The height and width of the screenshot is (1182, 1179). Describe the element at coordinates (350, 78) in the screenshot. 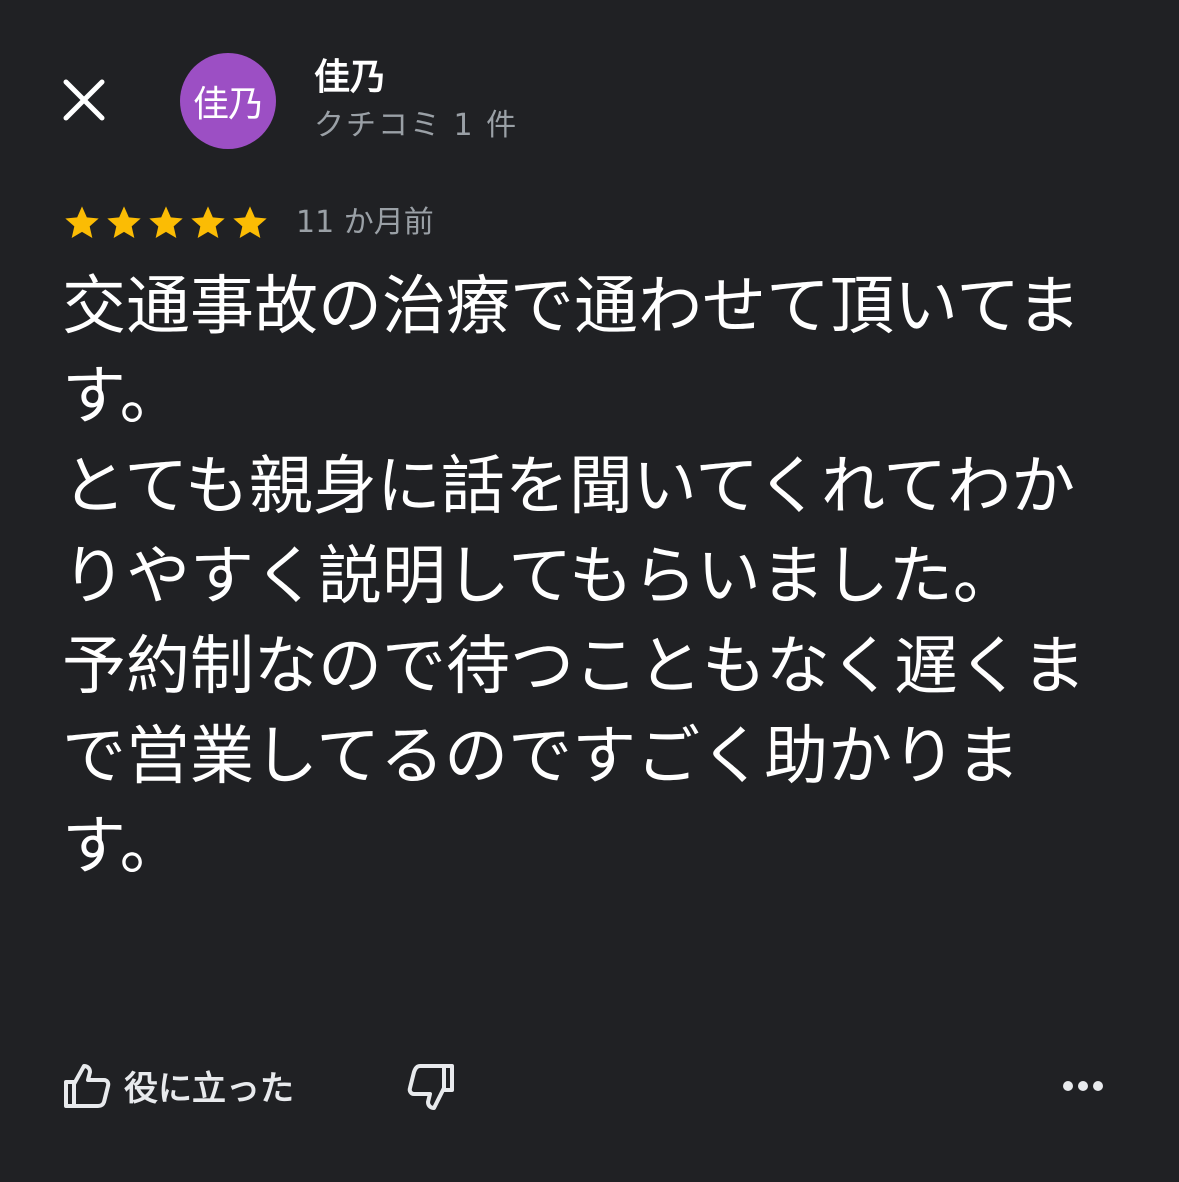

I see `reviewer-name: 佳乃` at that location.